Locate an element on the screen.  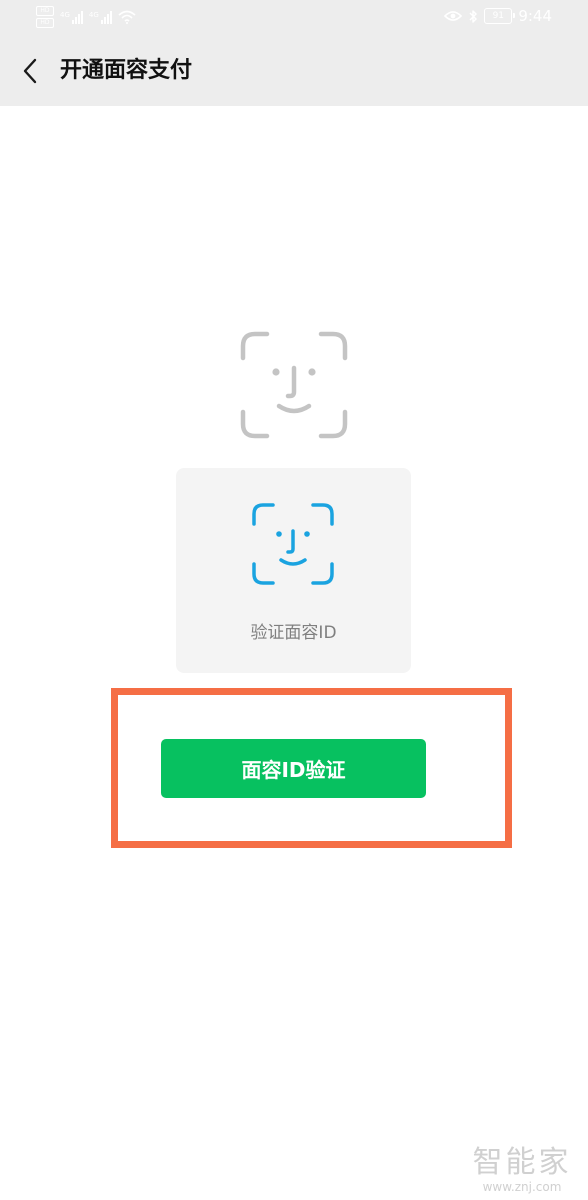
face-id-verify-card: 验证面容ID is located at coordinates (293, 570).